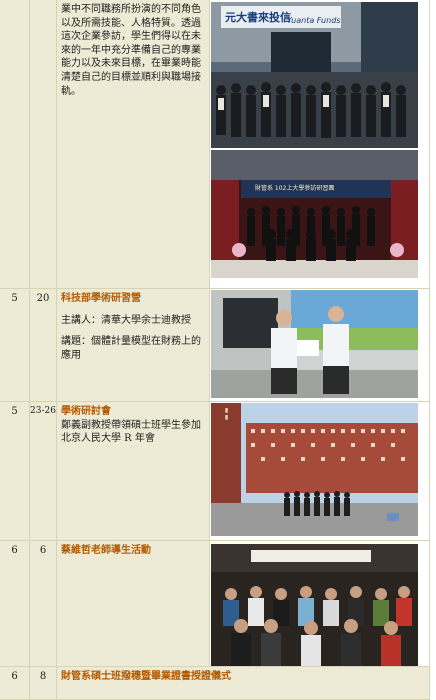 This screenshot has height=700, width=436. What do you see at coordinates (43, 676) in the screenshot?
I see `day-value: 8` at bounding box center [43, 676].